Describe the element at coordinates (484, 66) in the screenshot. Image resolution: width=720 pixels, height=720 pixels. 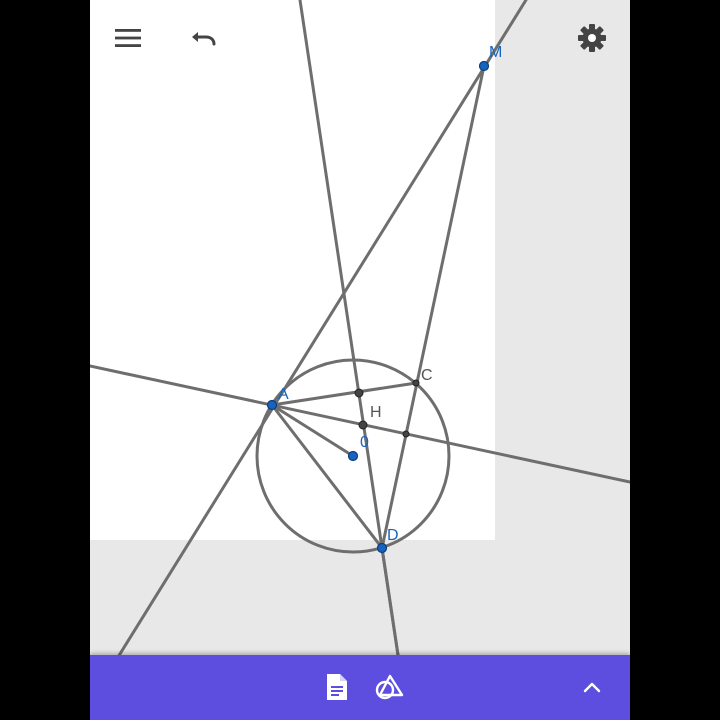
I see `point-m` at that location.